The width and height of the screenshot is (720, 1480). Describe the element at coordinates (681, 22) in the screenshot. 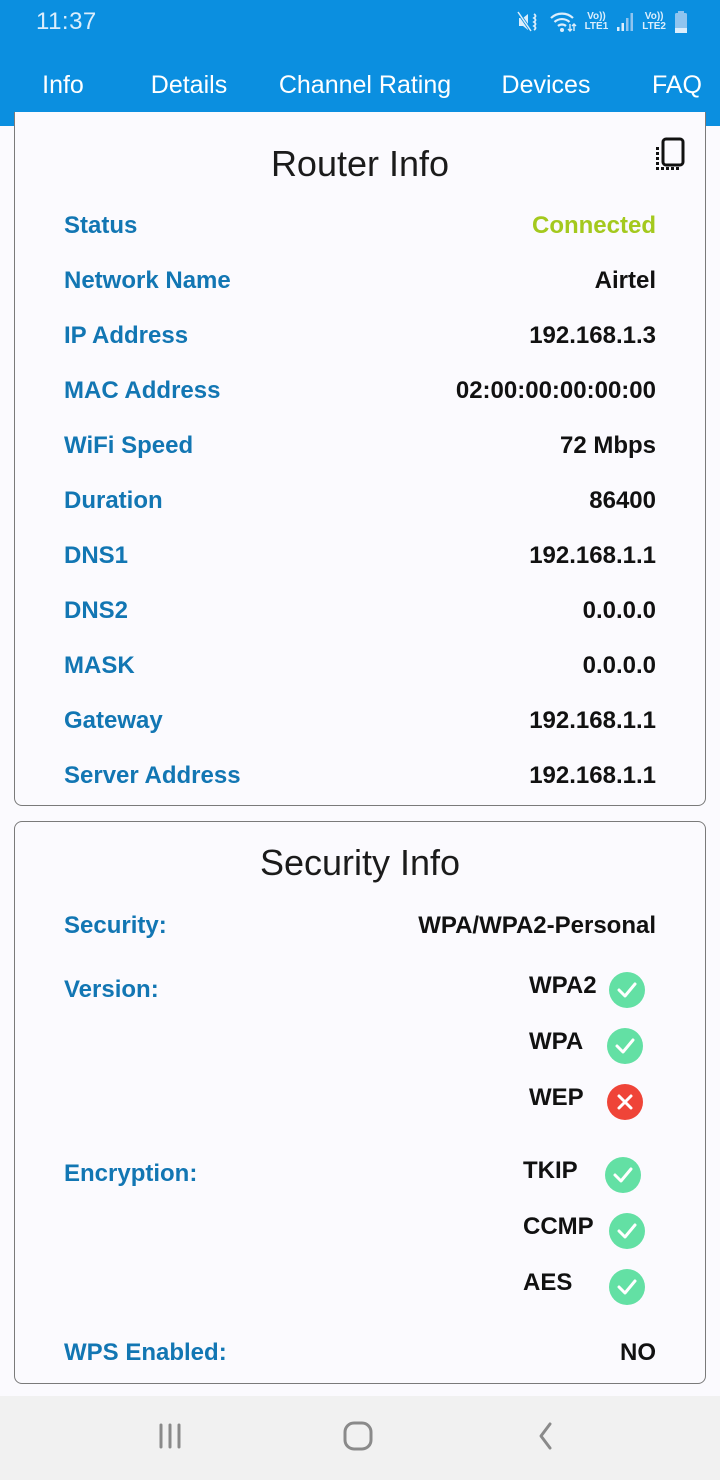

I see `battery-icon` at that location.